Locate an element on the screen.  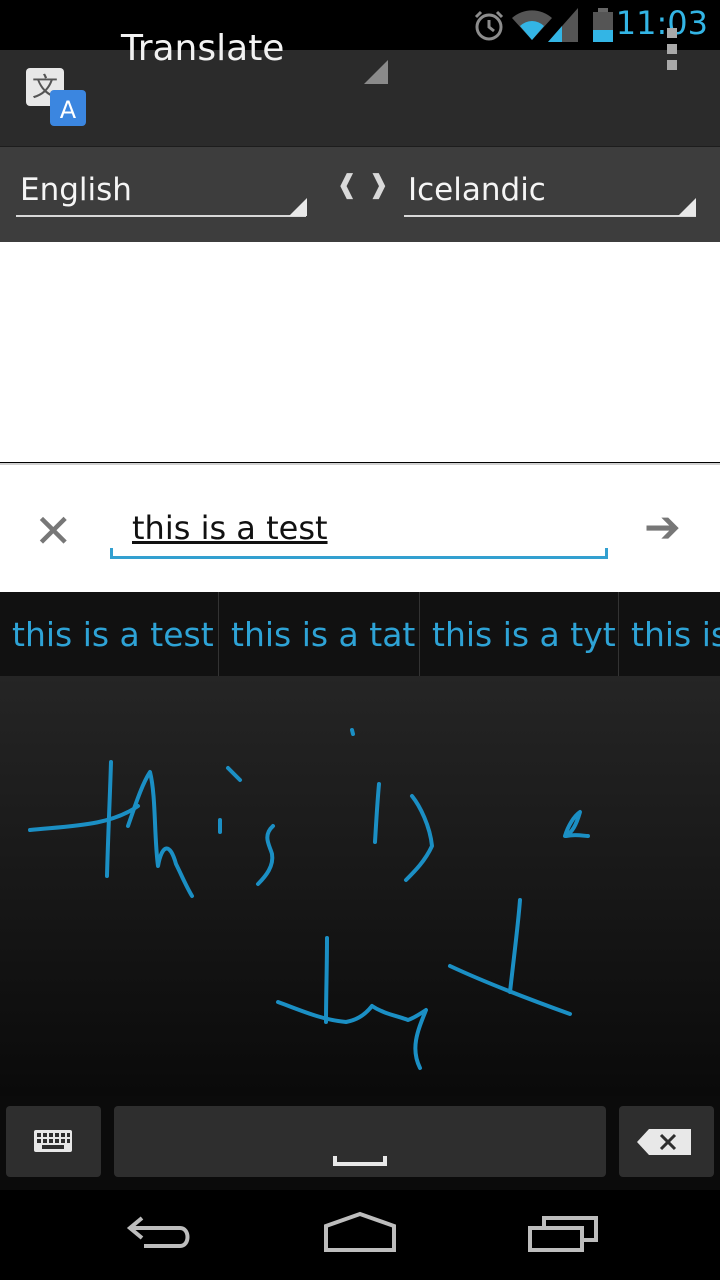
arrow-right-icon: ➔ is located at coordinates (662, 528).